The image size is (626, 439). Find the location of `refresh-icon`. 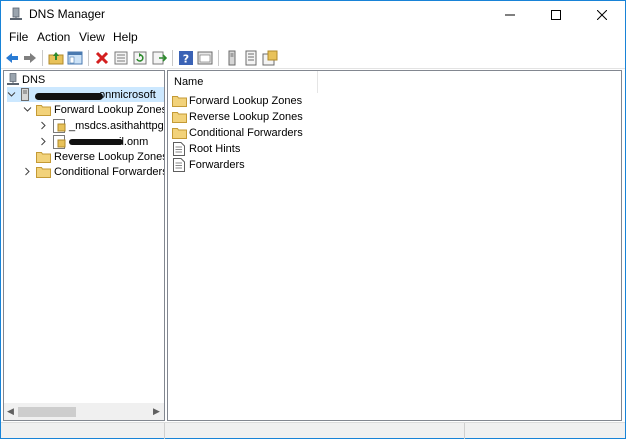

refresh-icon is located at coordinates (140, 58).